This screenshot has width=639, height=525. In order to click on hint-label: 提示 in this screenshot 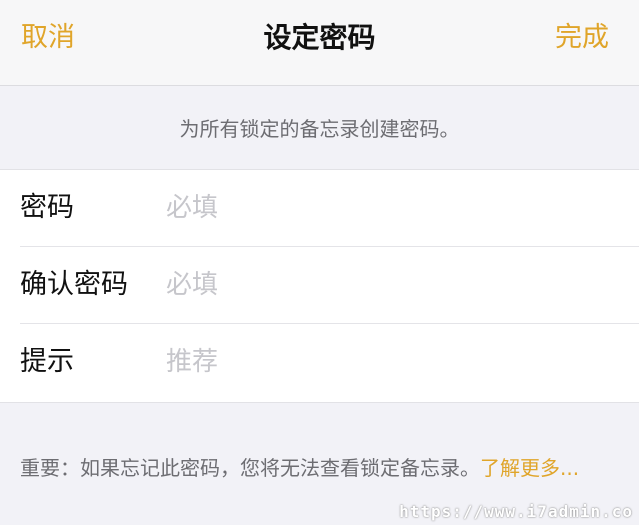, I will do `click(47, 361)`.